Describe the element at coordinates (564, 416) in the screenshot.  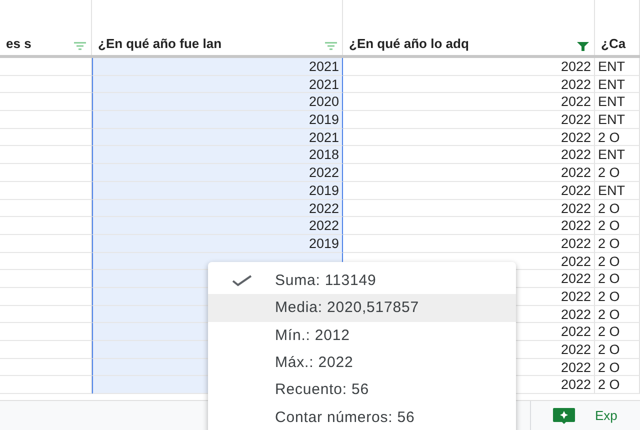
I see `sparkle-icon` at that location.